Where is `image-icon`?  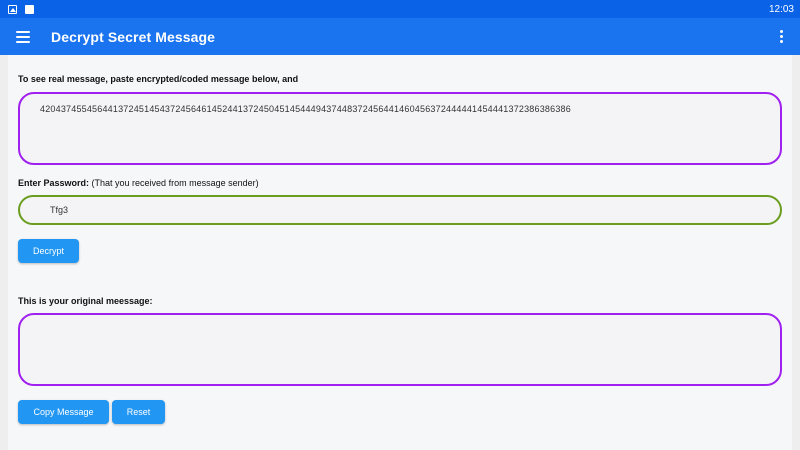
image-icon is located at coordinates (12, 9).